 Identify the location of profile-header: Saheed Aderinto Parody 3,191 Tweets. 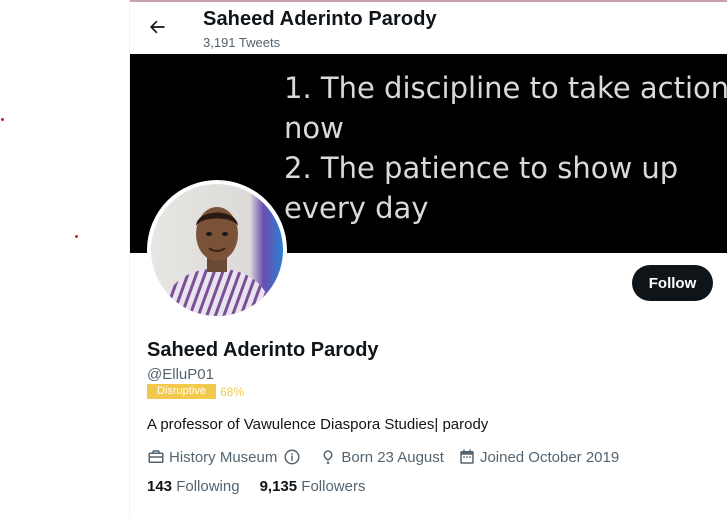
(428, 28).